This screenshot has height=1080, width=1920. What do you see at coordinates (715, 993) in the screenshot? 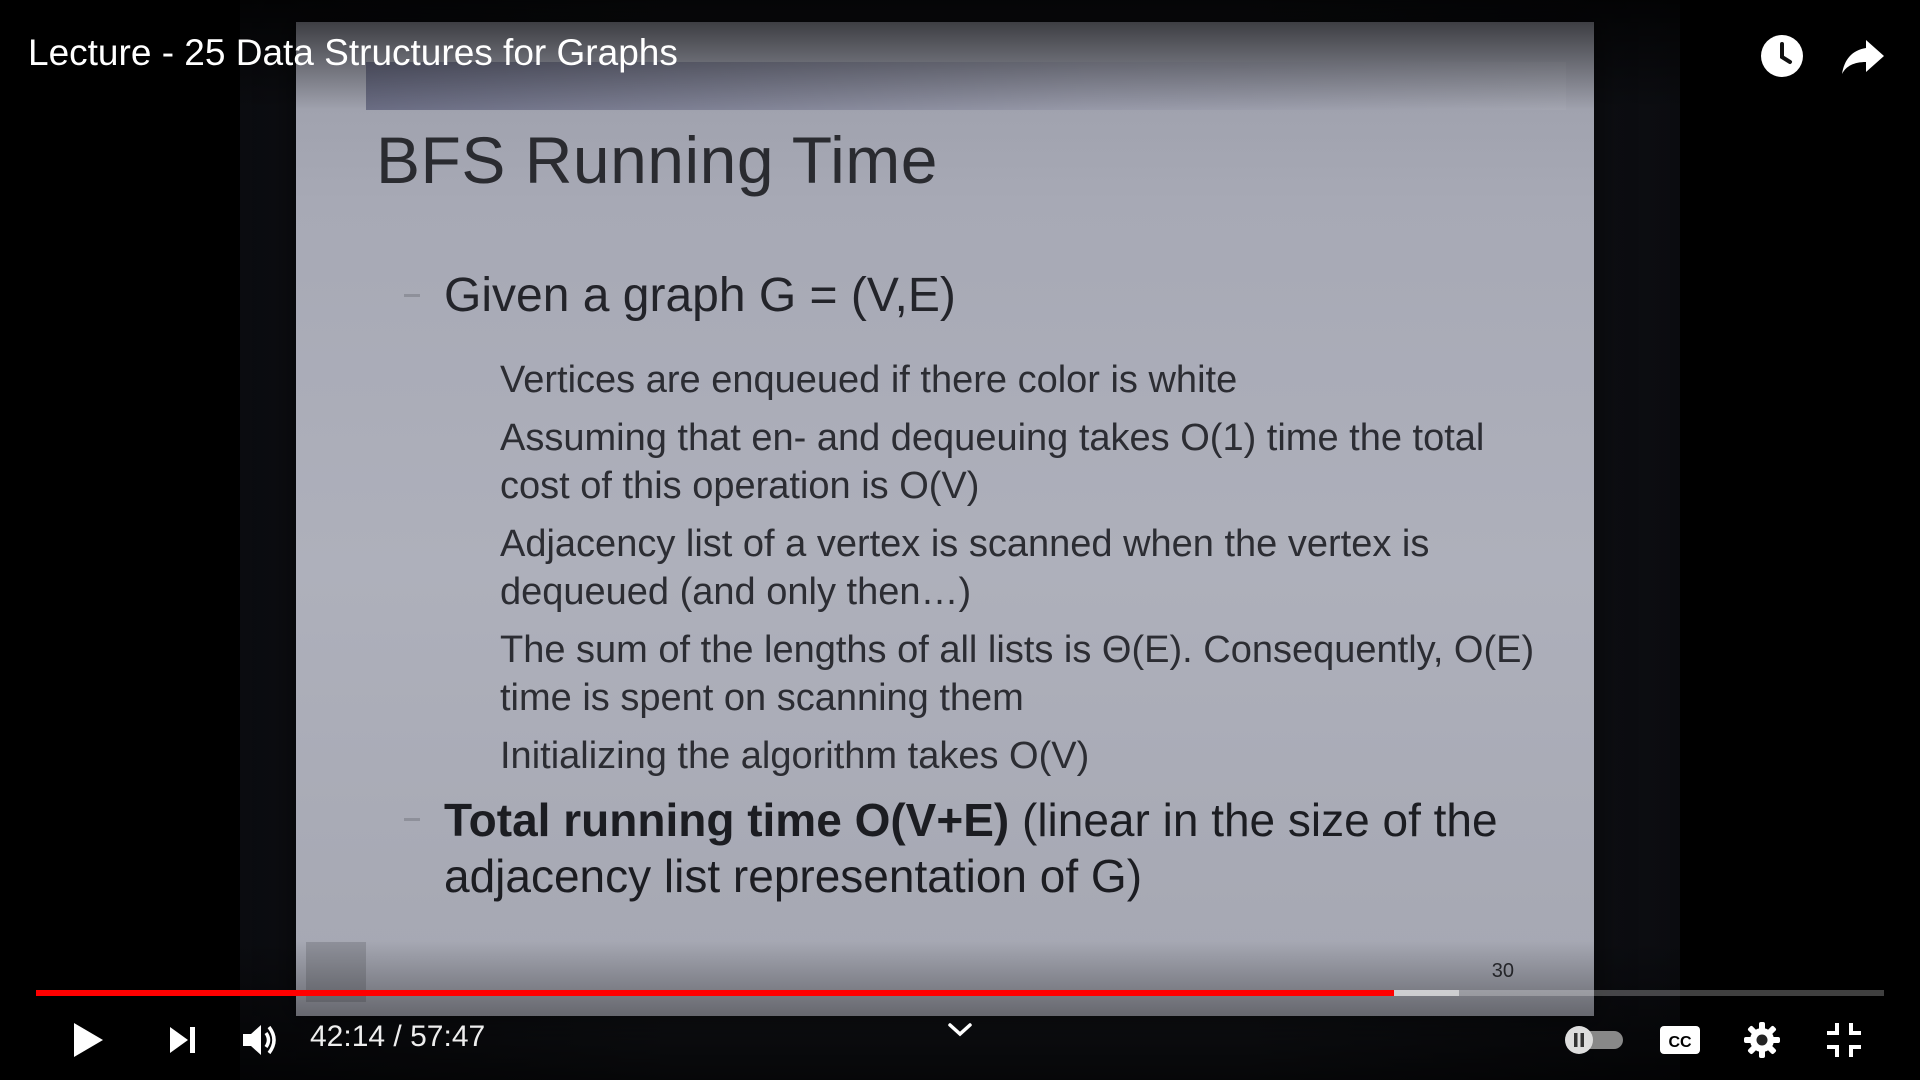
I see `progress-played` at bounding box center [715, 993].